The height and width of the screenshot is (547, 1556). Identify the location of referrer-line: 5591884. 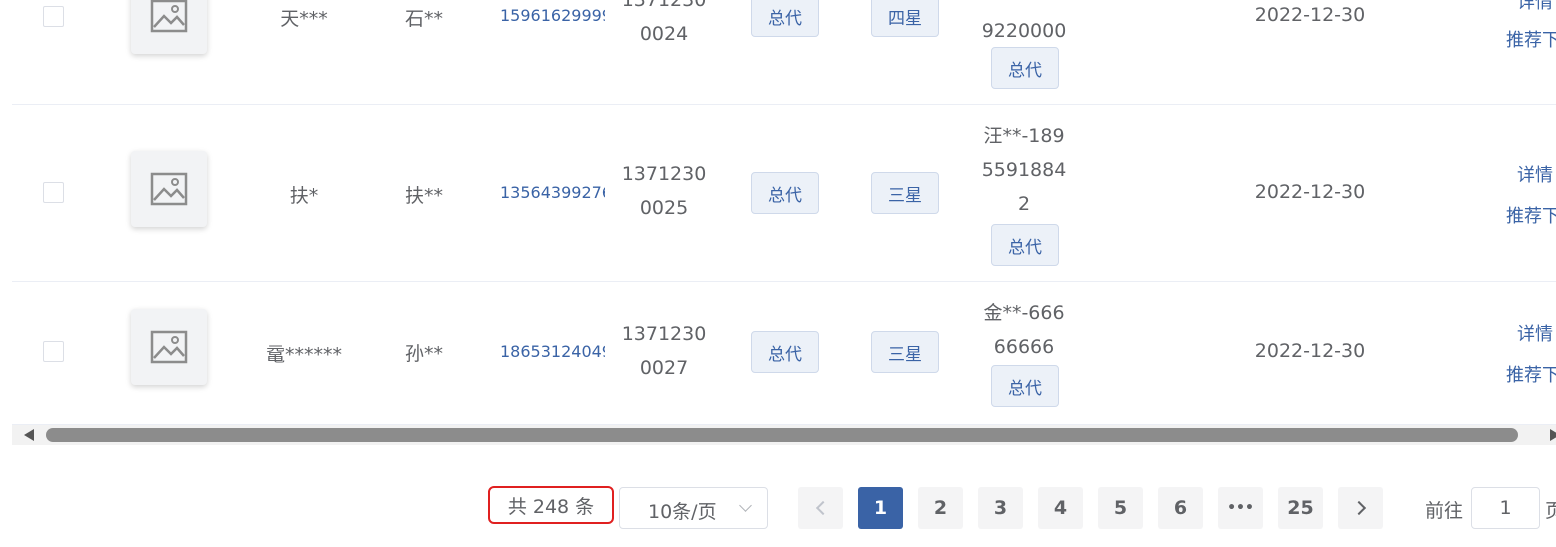
(1024, 170).